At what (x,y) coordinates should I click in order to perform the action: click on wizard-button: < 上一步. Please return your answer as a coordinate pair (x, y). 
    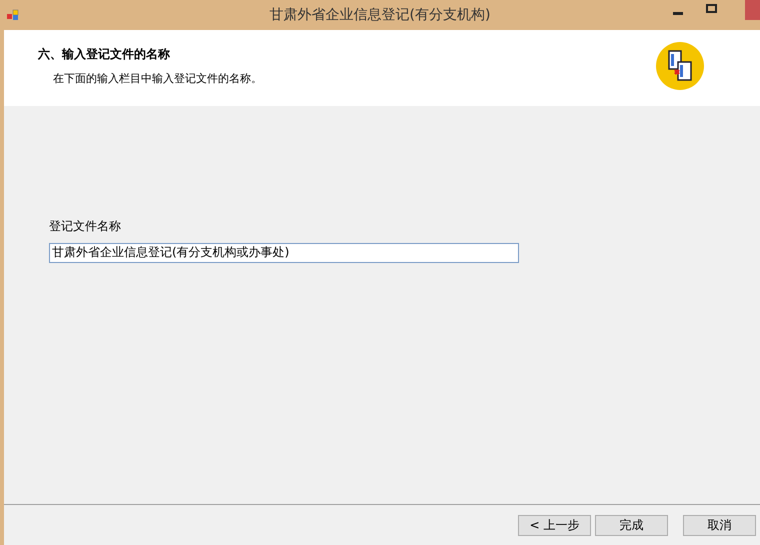
    Looking at the image, I should click on (554, 525).